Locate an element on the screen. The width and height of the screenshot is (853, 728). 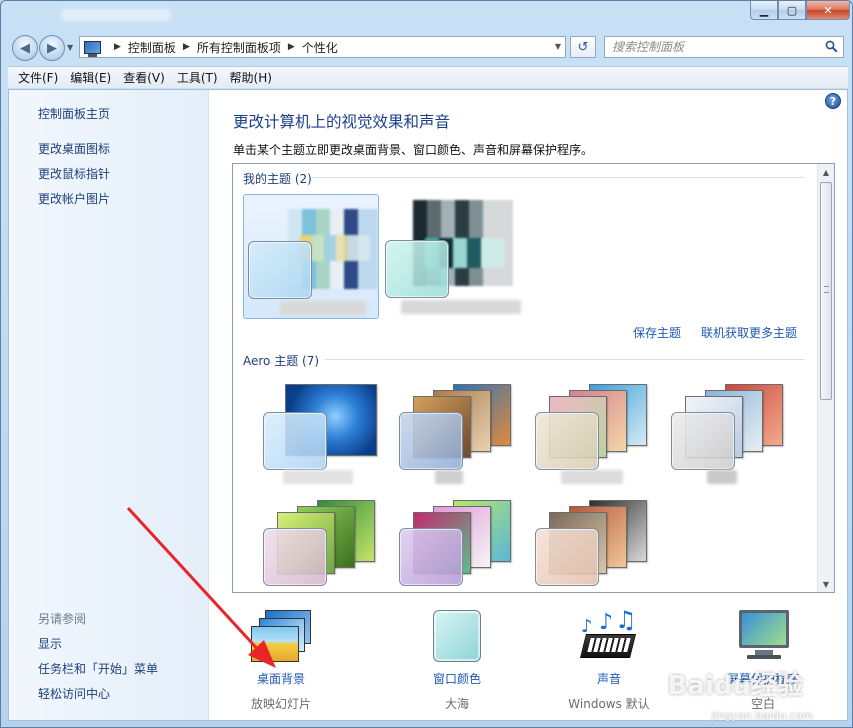
menu-tools: 工具(T) is located at coordinates (197, 77).